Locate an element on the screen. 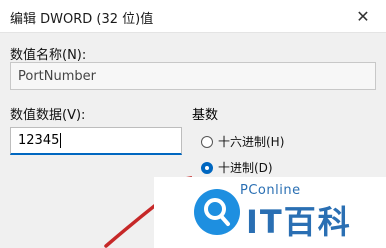 This screenshot has width=386, height=248. watermark-logo is located at coordinates (217, 212).